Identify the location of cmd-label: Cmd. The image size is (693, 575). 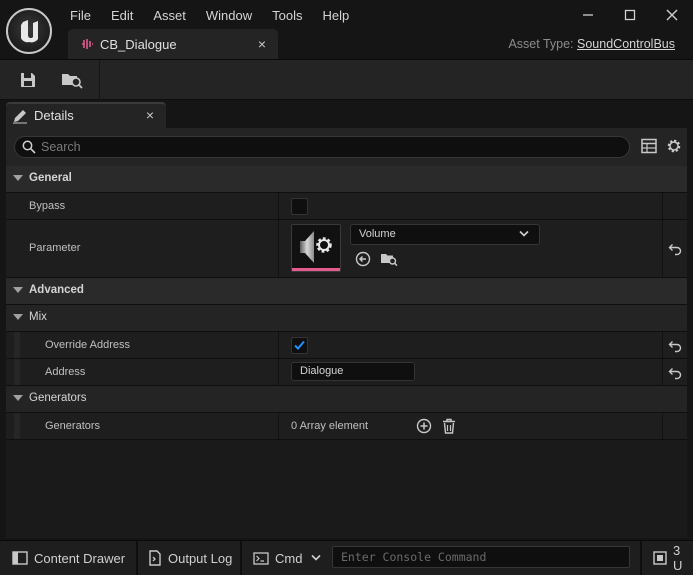
(289, 558).